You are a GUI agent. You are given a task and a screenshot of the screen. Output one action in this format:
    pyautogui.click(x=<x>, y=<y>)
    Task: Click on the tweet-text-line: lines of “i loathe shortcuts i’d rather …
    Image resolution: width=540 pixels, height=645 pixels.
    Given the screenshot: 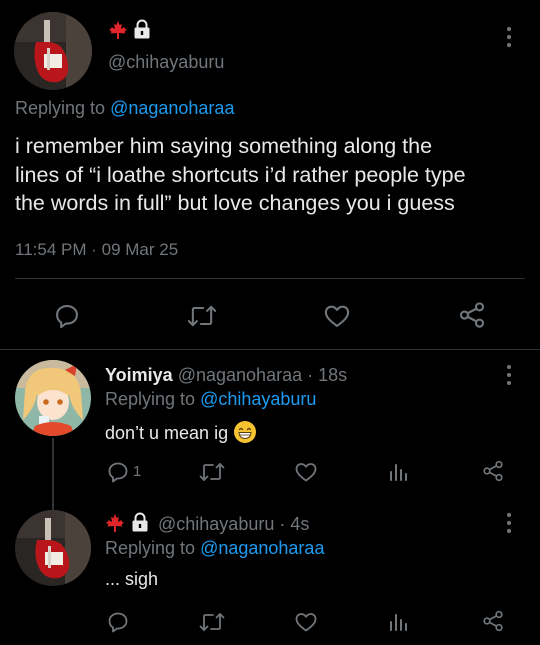 What is the action you would take?
    pyautogui.click(x=240, y=174)
    